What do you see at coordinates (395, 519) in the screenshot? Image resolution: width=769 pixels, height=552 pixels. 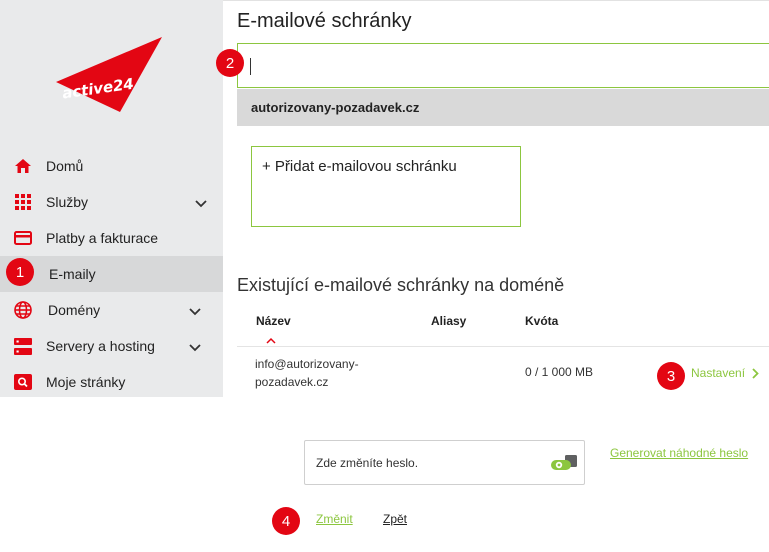 I see `back-button: Zpět` at bounding box center [395, 519].